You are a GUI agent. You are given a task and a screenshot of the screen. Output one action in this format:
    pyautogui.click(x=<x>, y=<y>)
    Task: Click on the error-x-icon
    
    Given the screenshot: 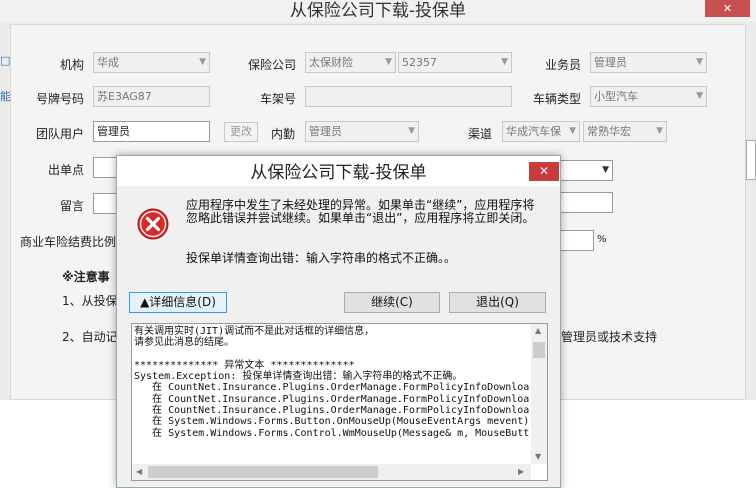 What is the action you would take?
    pyautogui.click(x=153, y=224)
    